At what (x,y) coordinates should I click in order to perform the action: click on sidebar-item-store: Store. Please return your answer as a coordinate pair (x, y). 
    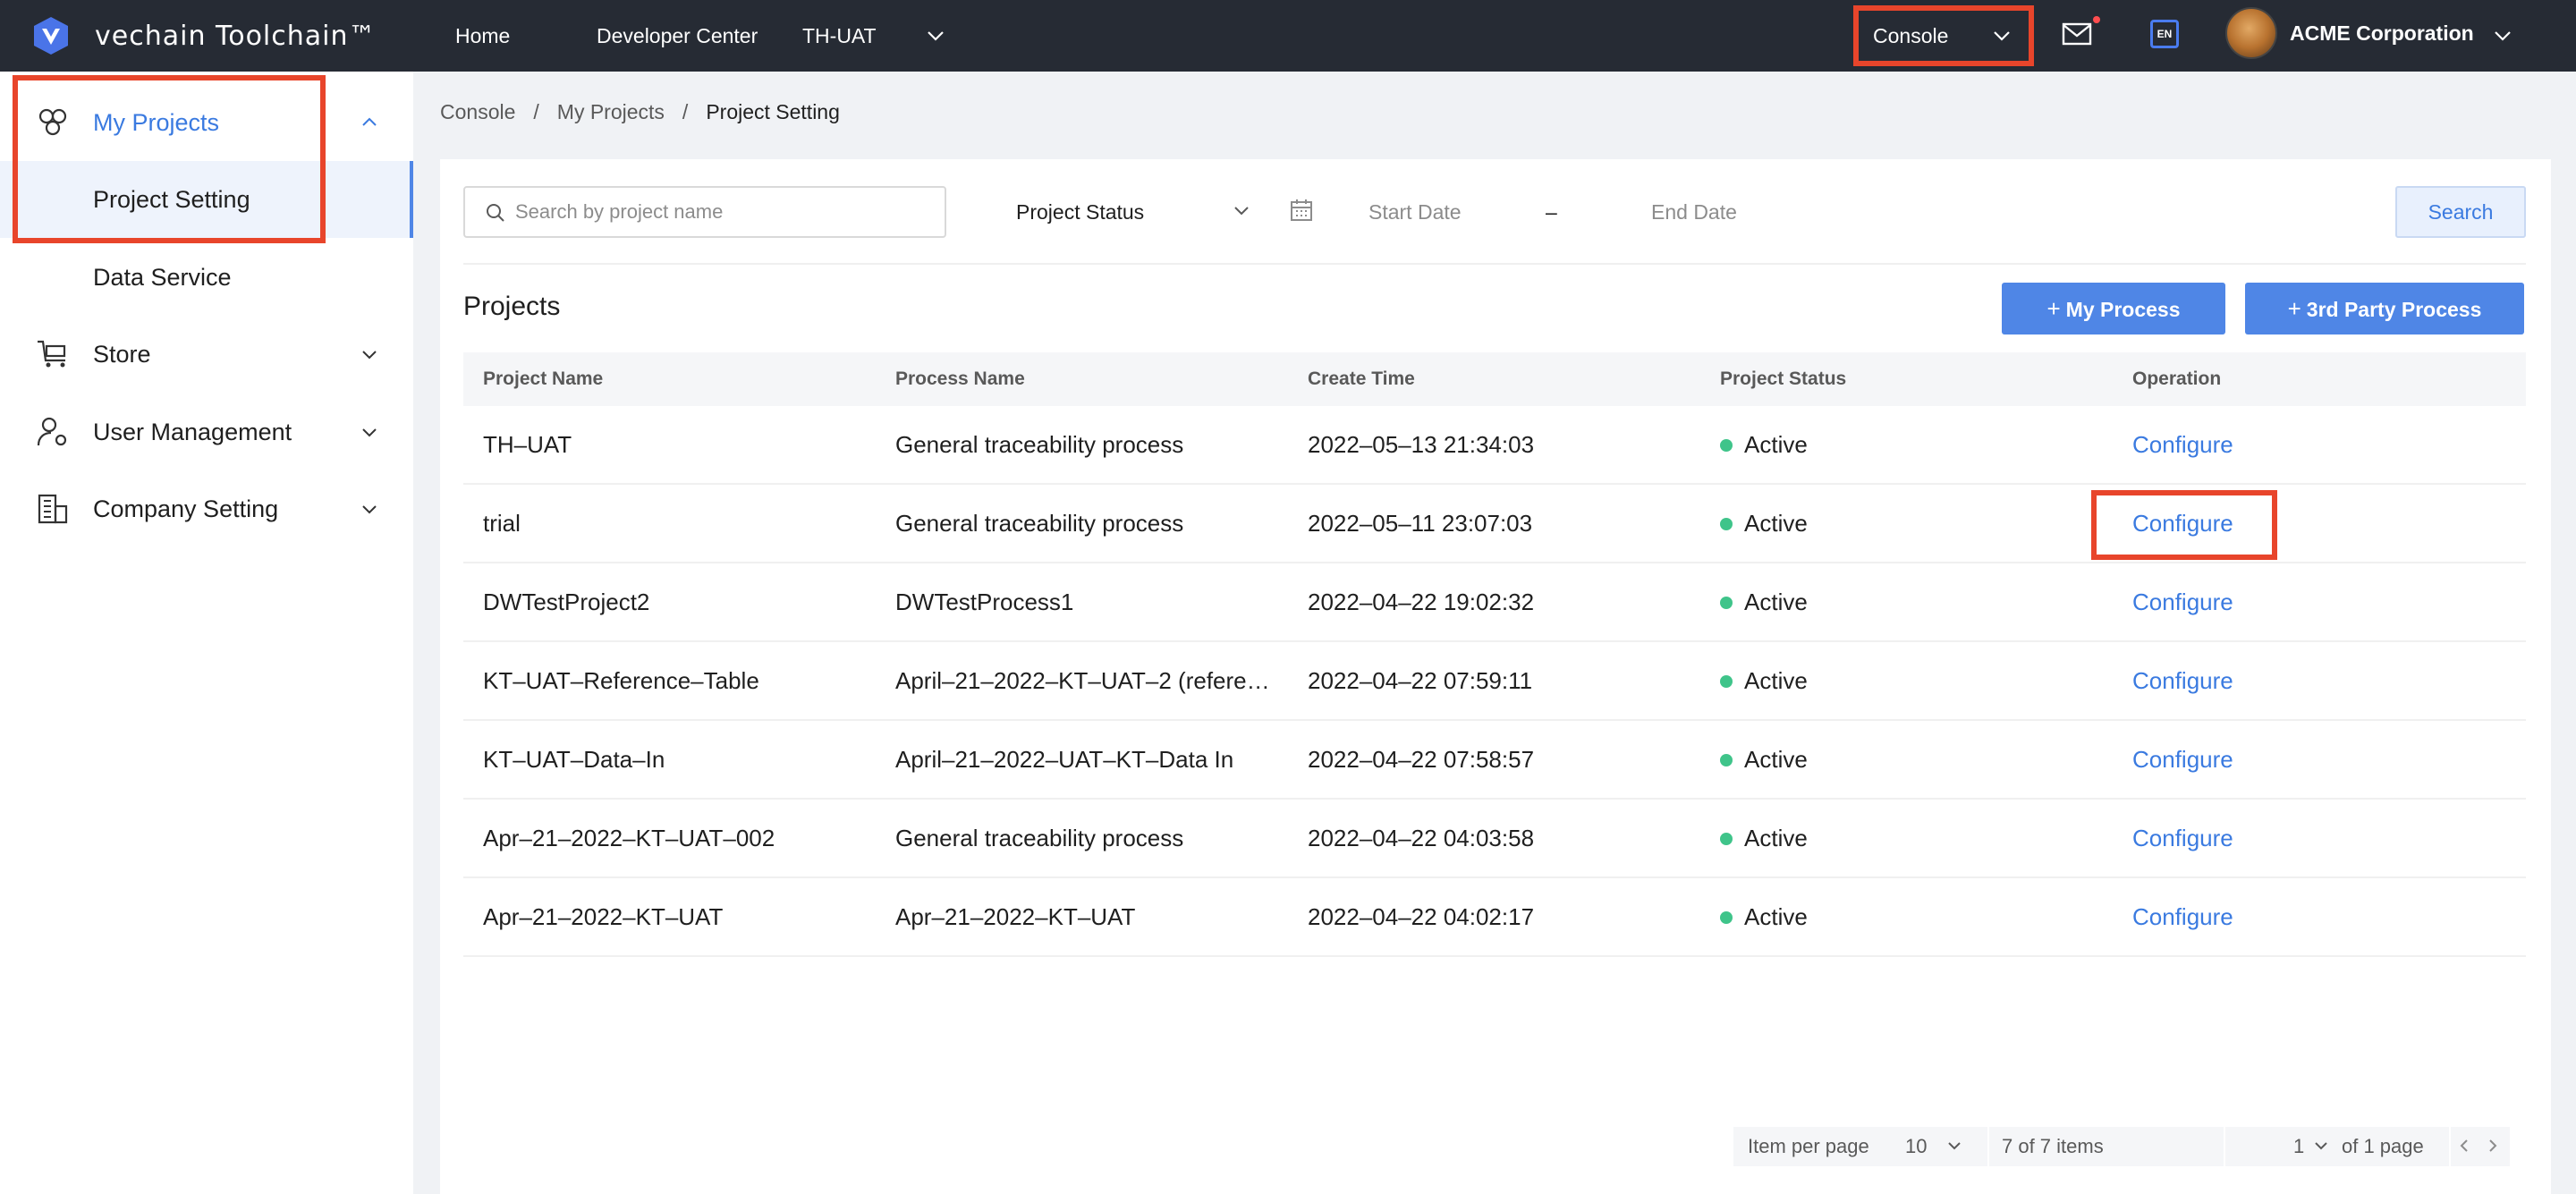
    Looking at the image, I should click on (206, 354).